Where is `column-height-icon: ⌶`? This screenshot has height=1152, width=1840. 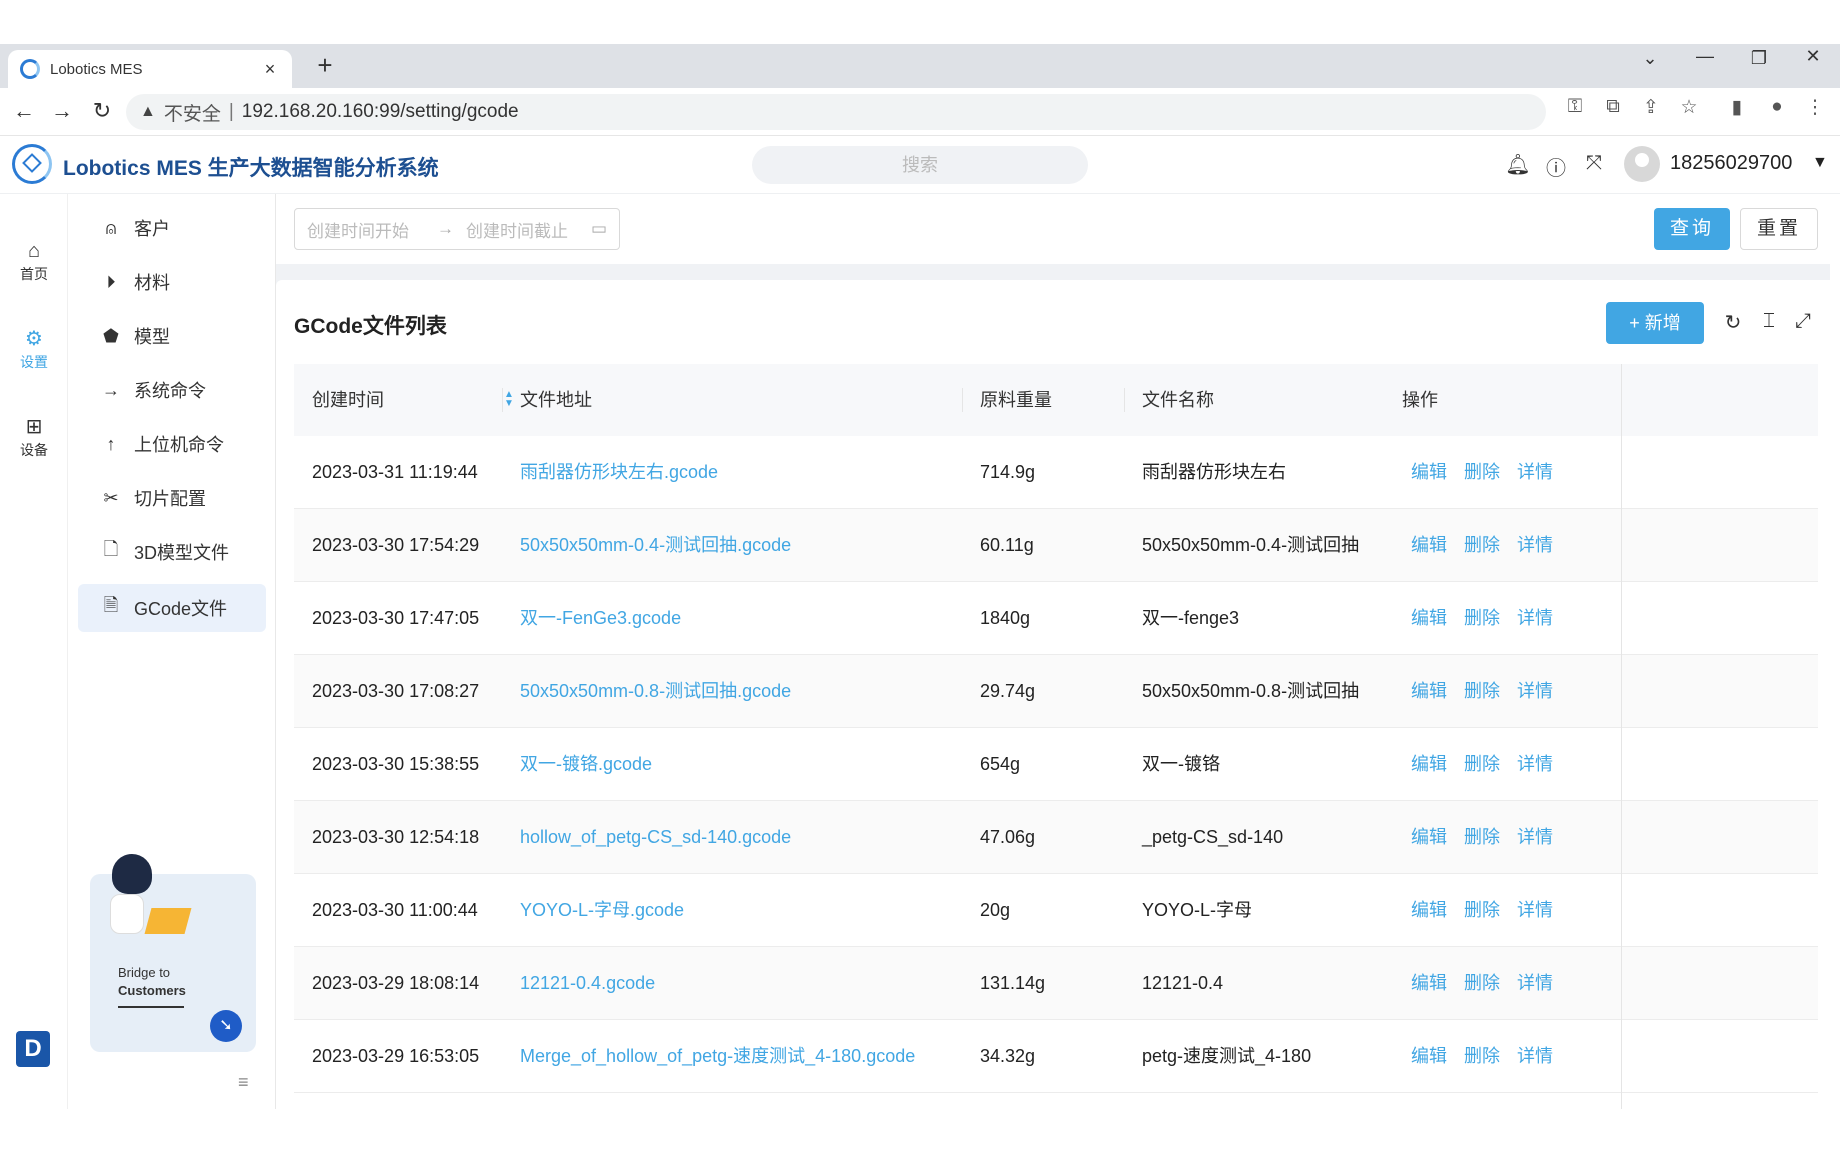 column-height-icon: ⌶ is located at coordinates (1769, 321).